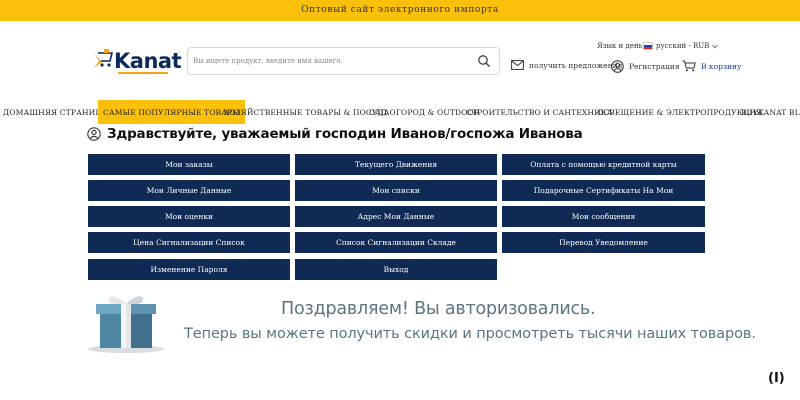 Image resolution: width=800 pixels, height=400 pixels. What do you see at coordinates (148, 61) in the screenshot?
I see `logo-text: Kanat` at bounding box center [148, 61].